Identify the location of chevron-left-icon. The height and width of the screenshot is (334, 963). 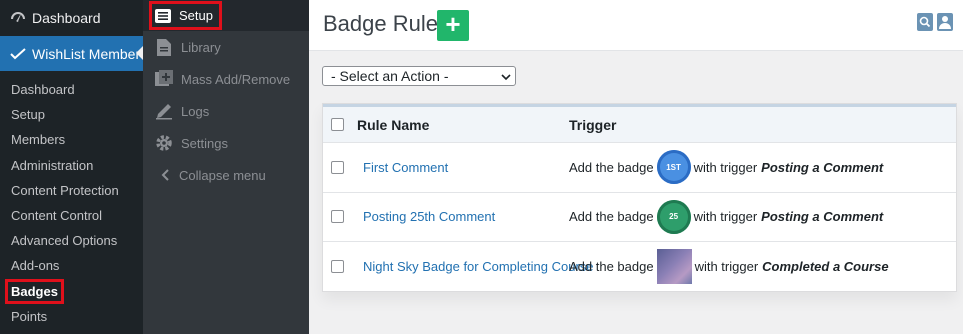
(165, 175).